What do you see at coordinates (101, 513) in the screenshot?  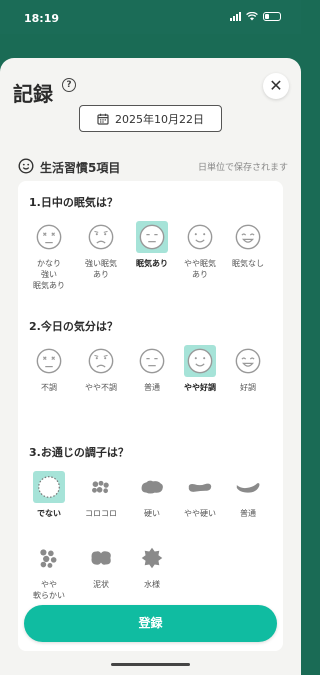 I see `option-label: コロコロ` at bounding box center [101, 513].